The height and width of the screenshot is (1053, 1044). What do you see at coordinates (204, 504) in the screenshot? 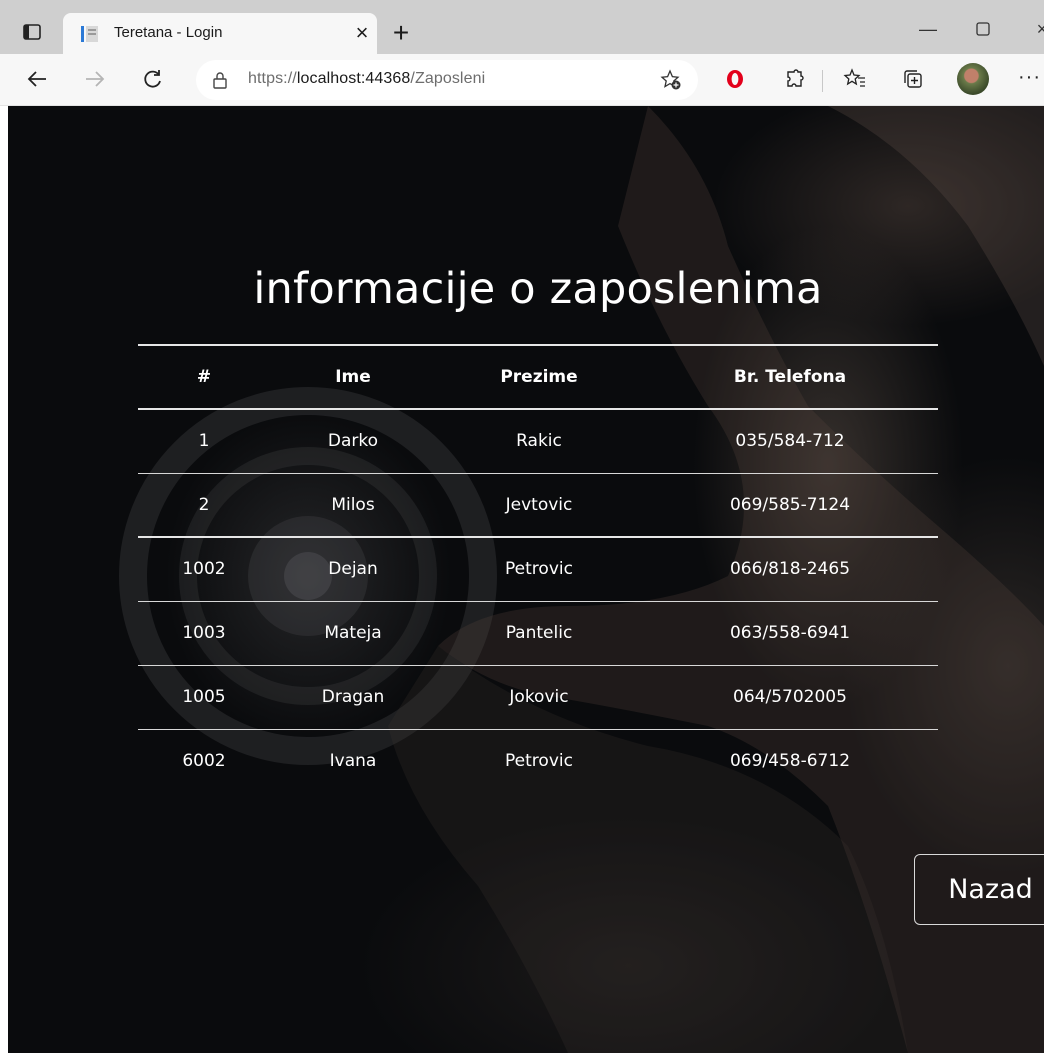
I see `cell-id: 2` at bounding box center [204, 504].